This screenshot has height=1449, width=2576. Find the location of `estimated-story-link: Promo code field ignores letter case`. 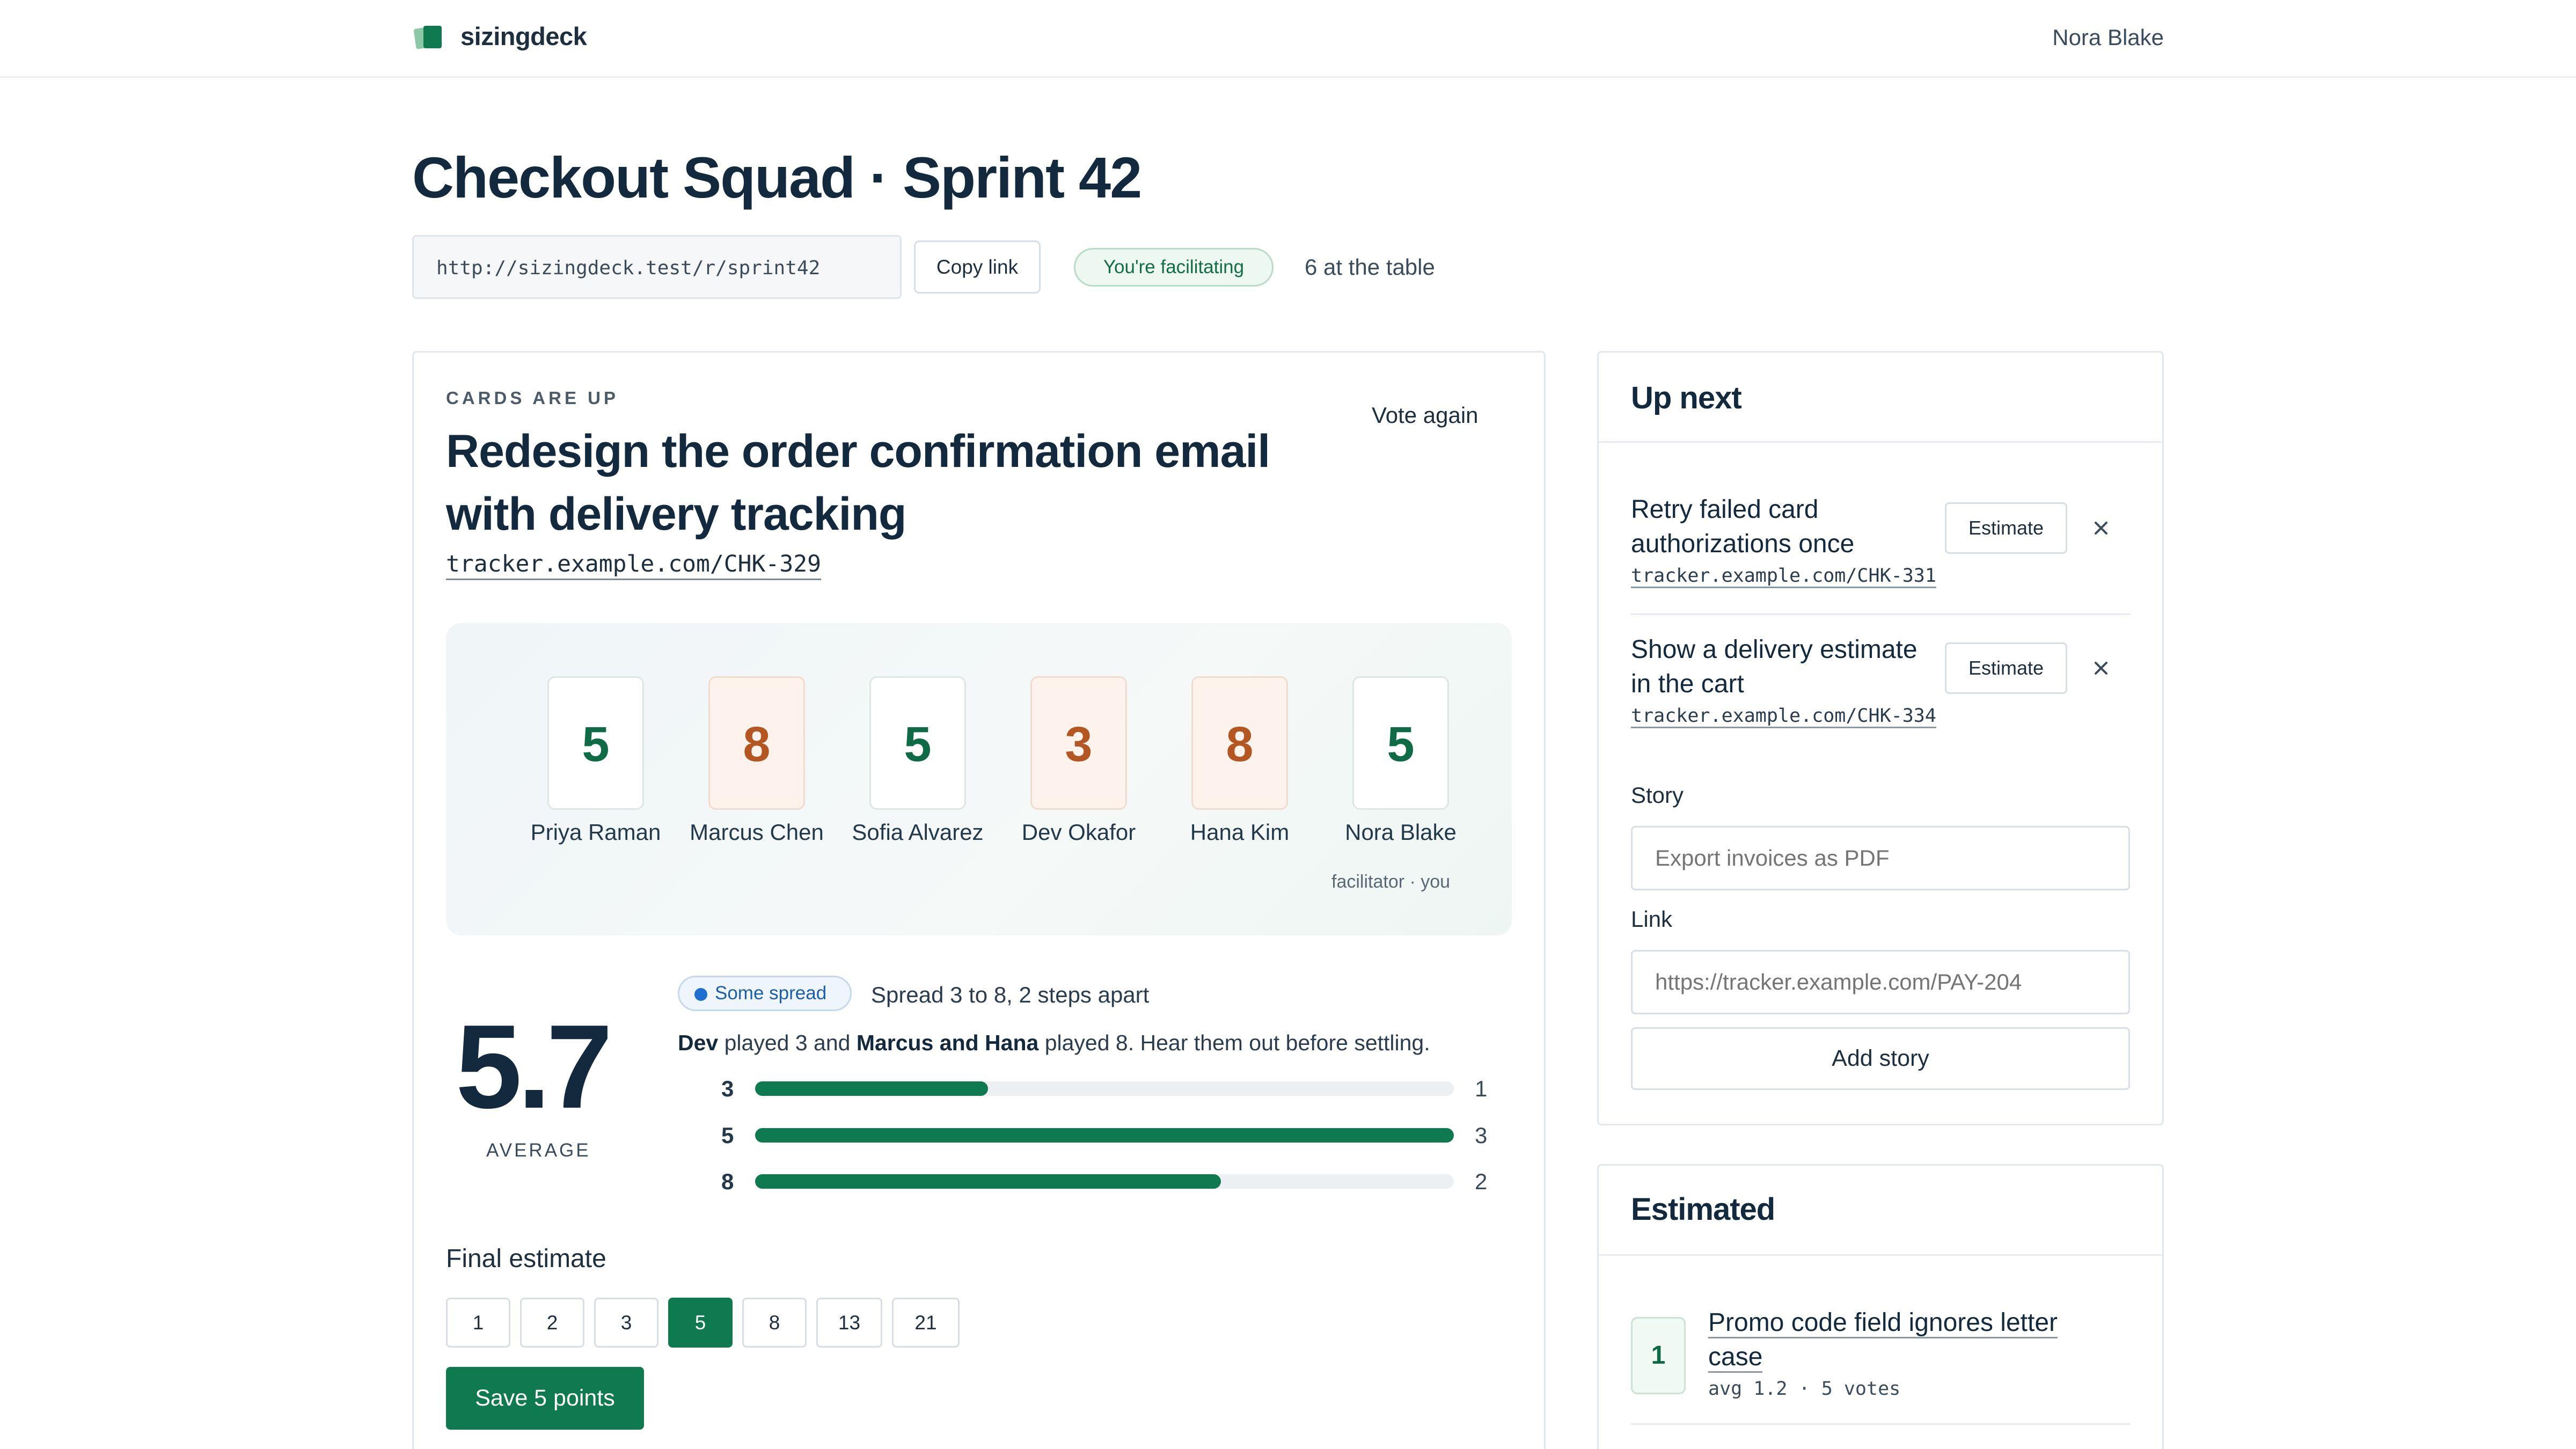

estimated-story-link: Promo code field ignores letter case is located at coordinates (1883, 1340).